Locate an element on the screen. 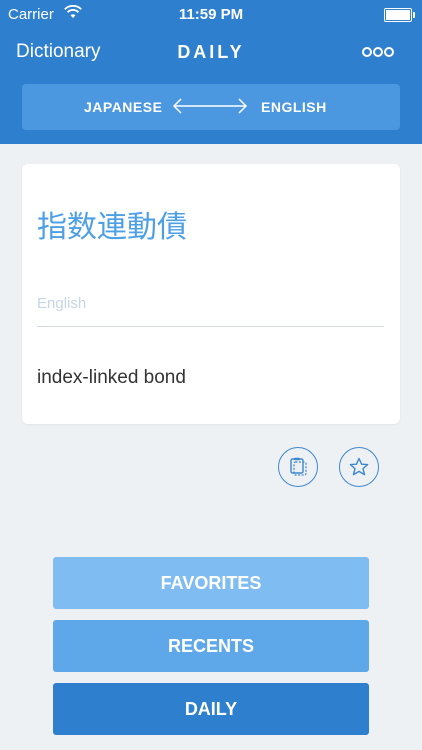  copy-button is located at coordinates (298, 467).